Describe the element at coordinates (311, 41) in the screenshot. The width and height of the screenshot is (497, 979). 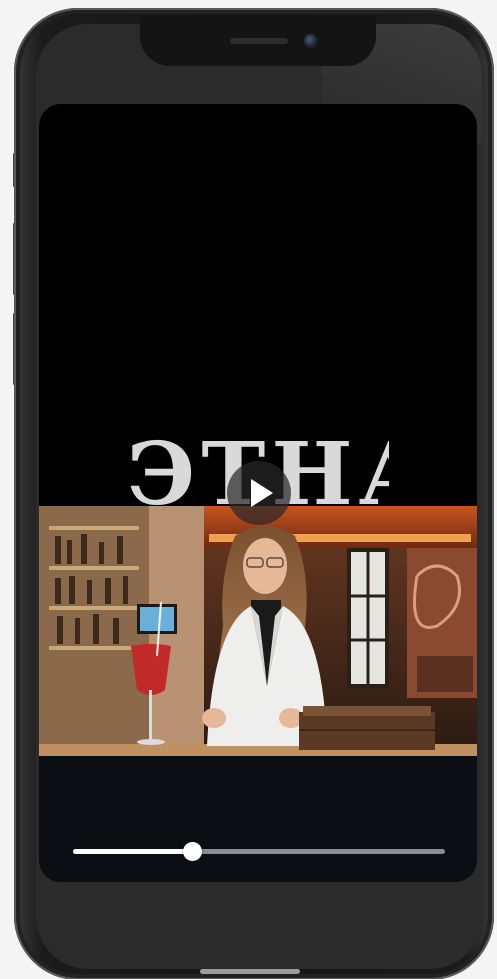
I see `front-camera-icon` at that location.